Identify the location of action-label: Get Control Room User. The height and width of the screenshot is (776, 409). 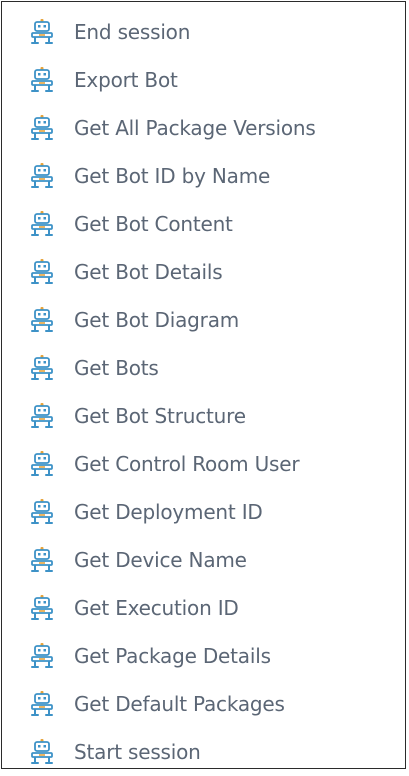
(187, 464).